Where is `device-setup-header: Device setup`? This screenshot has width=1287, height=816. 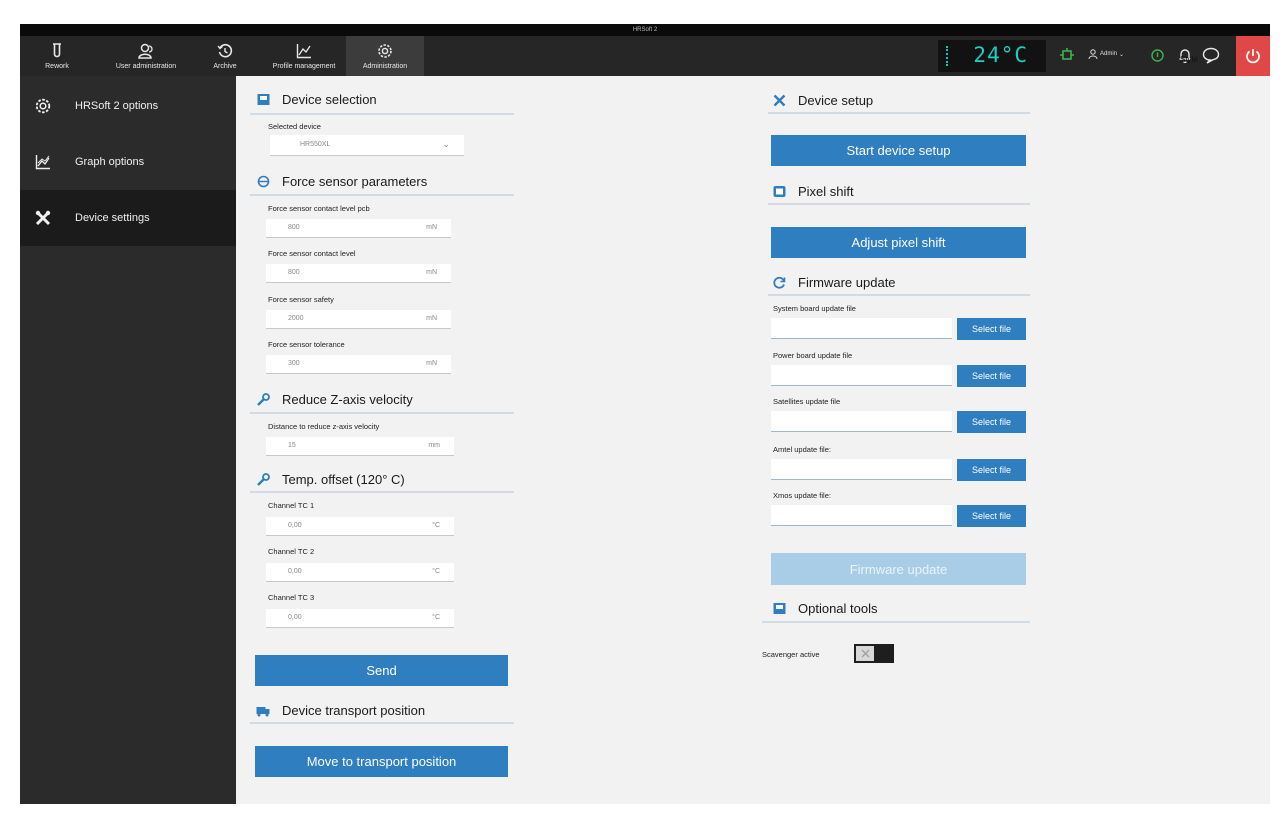 device-setup-header: Device setup is located at coordinates (822, 100).